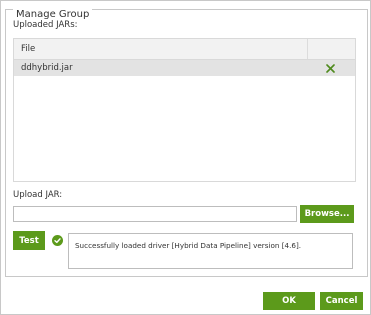 This screenshot has width=371, height=315. What do you see at coordinates (289, 301) in the screenshot?
I see `ok-button: OK` at bounding box center [289, 301].